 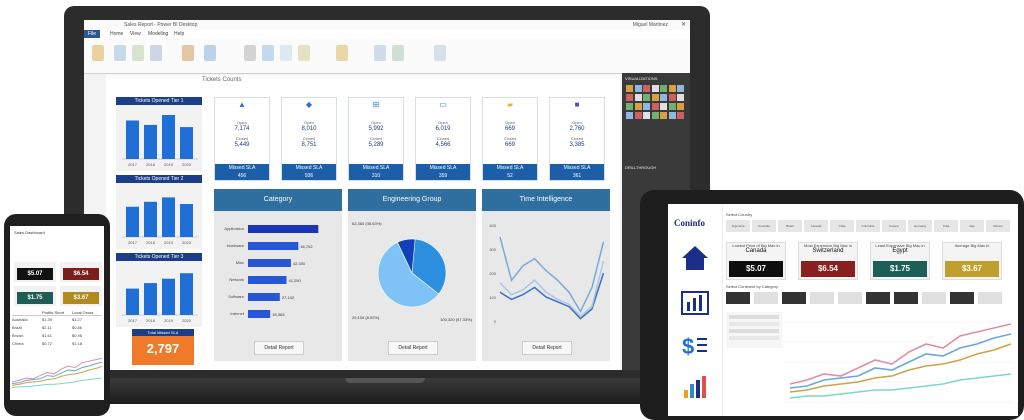 I want to click on country-tab: Italy, so click(x=972, y=226).